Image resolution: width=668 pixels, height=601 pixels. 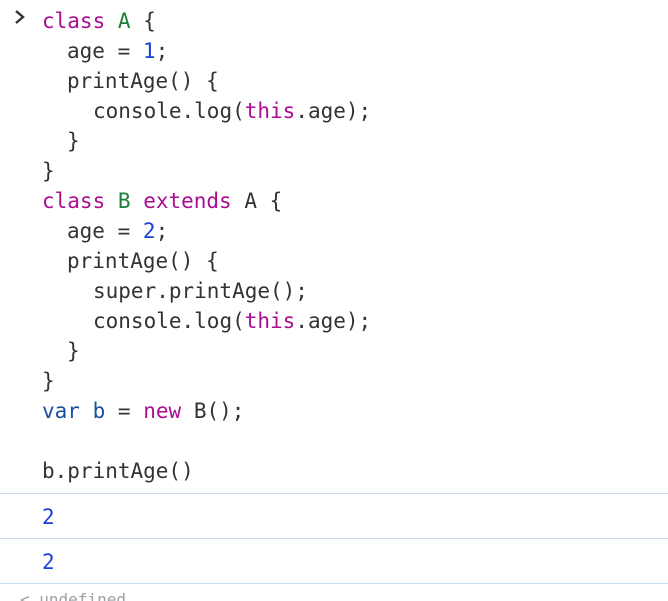 What do you see at coordinates (352, 21) in the screenshot?
I see `code-line: class A {` at bounding box center [352, 21].